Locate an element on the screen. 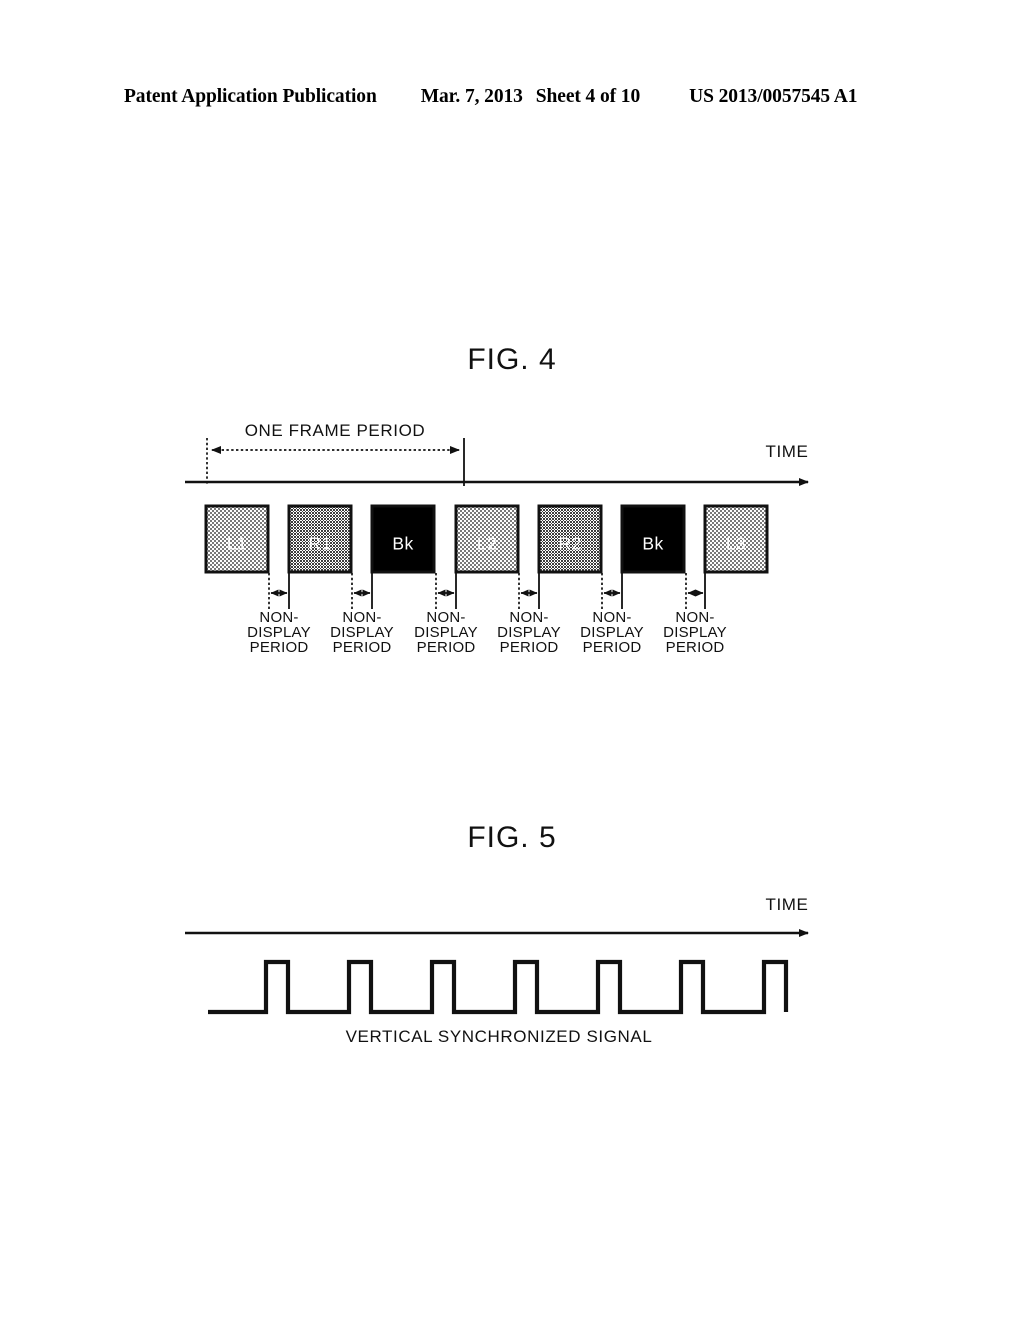 The height and width of the screenshot is (1320, 1024). frame-block-group: L1 R1 Bk L2 R2 Bk L3 is located at coordinates (486, 539).